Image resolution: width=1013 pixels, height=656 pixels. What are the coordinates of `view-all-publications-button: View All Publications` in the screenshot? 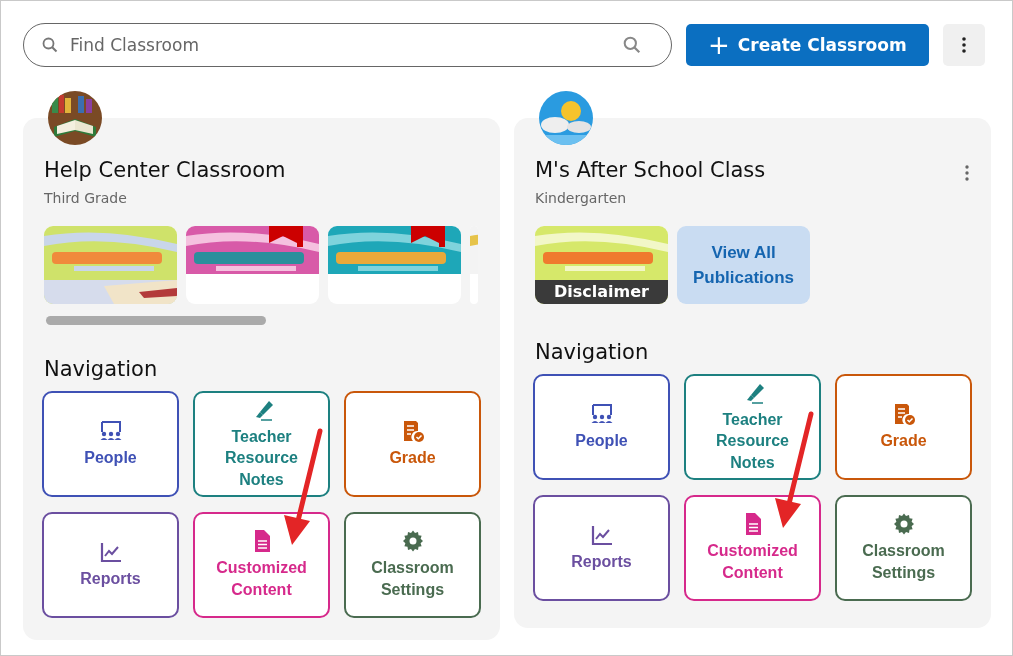 It's located at (743, 265).